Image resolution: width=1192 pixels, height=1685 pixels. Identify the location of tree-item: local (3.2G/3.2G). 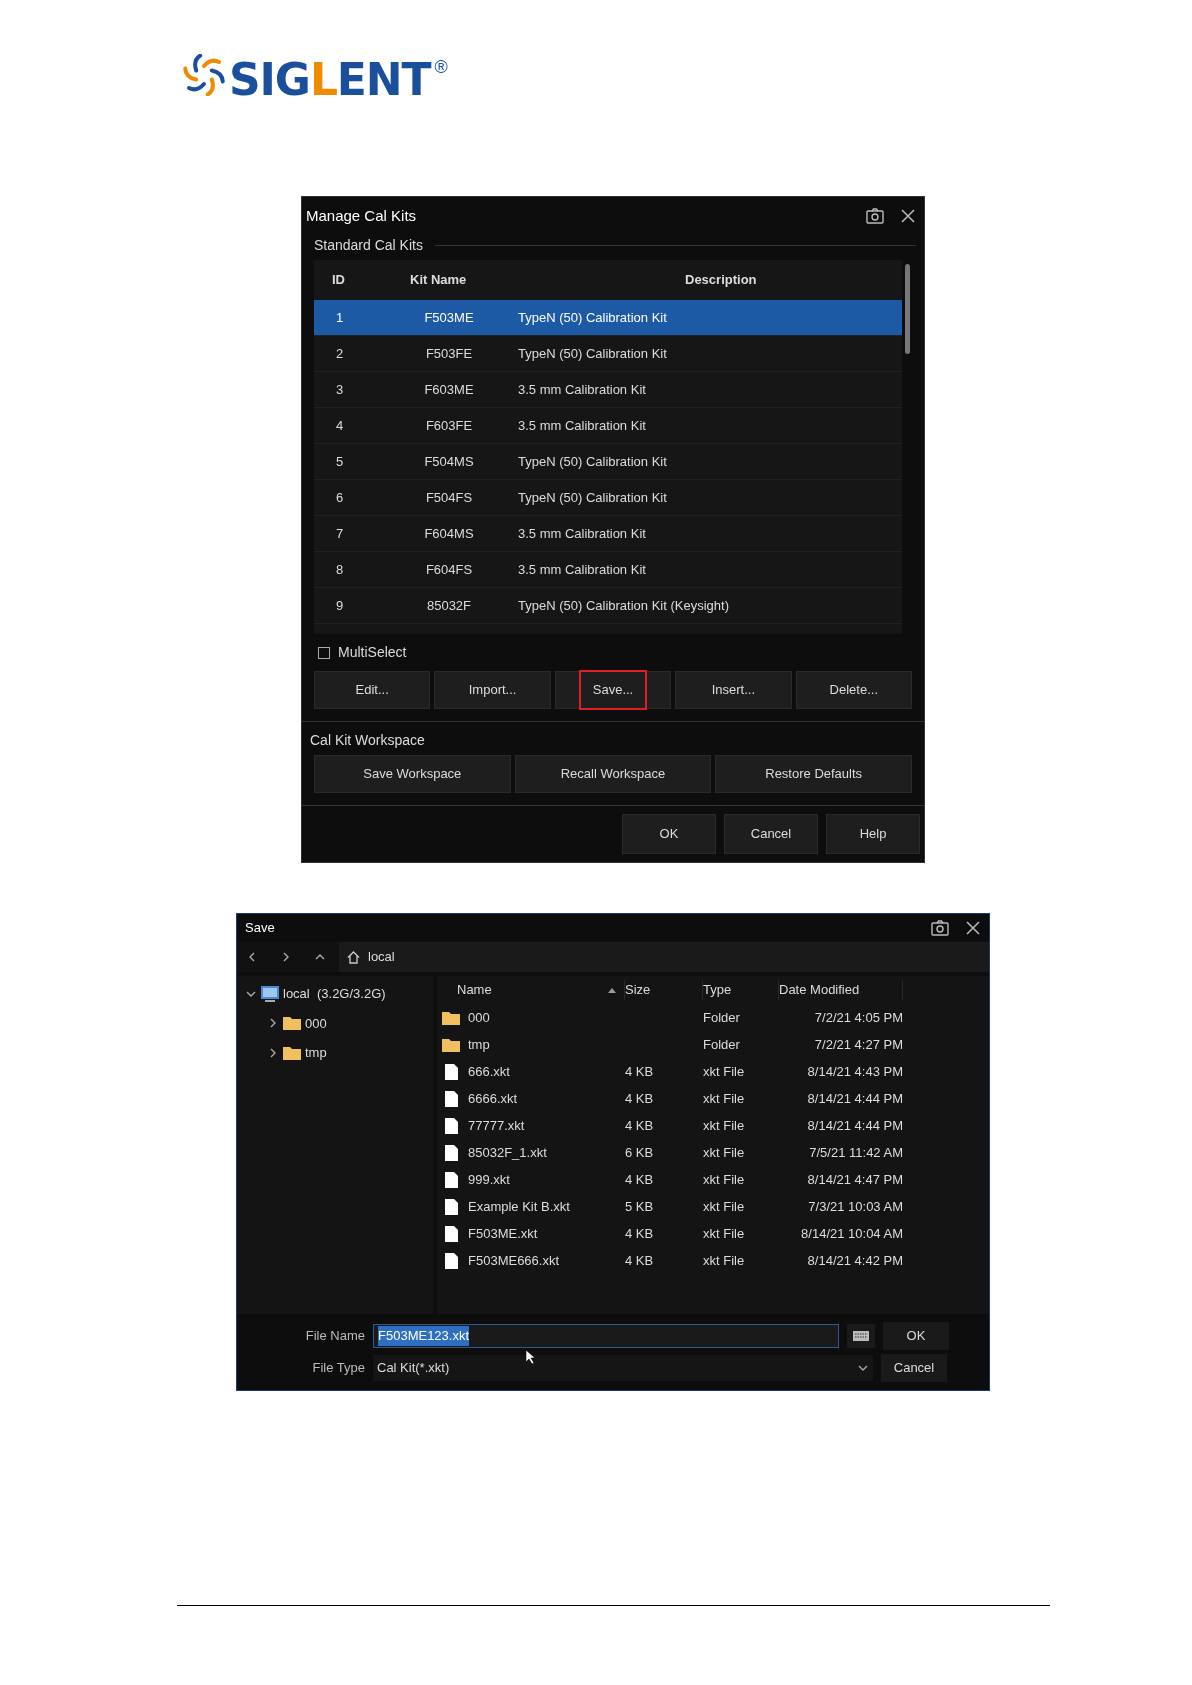
(334, 994).